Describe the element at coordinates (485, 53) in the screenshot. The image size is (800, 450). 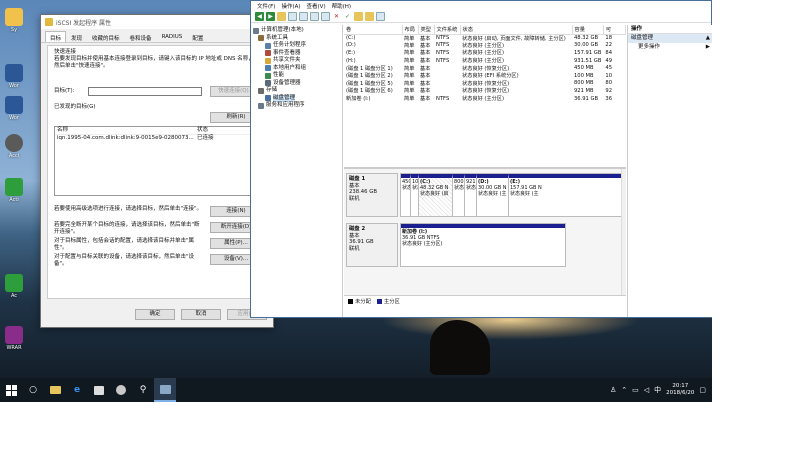
I see `table-row: (E:) 简单 基本 NTFS 状态良好 (主分区) 157.91 GB 84` at that location.